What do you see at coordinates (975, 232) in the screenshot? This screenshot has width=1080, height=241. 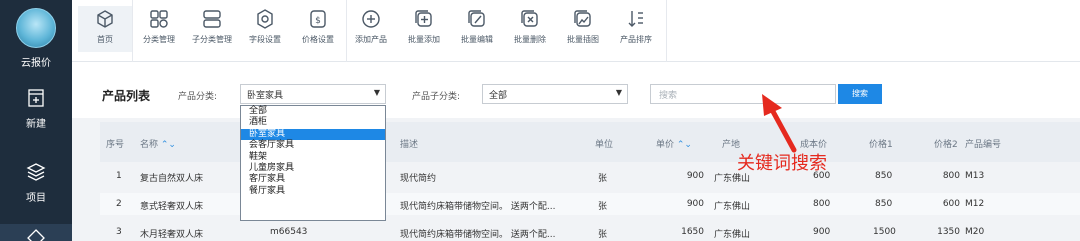 I see `cell-code: M20` at bounding box center [975, 232].